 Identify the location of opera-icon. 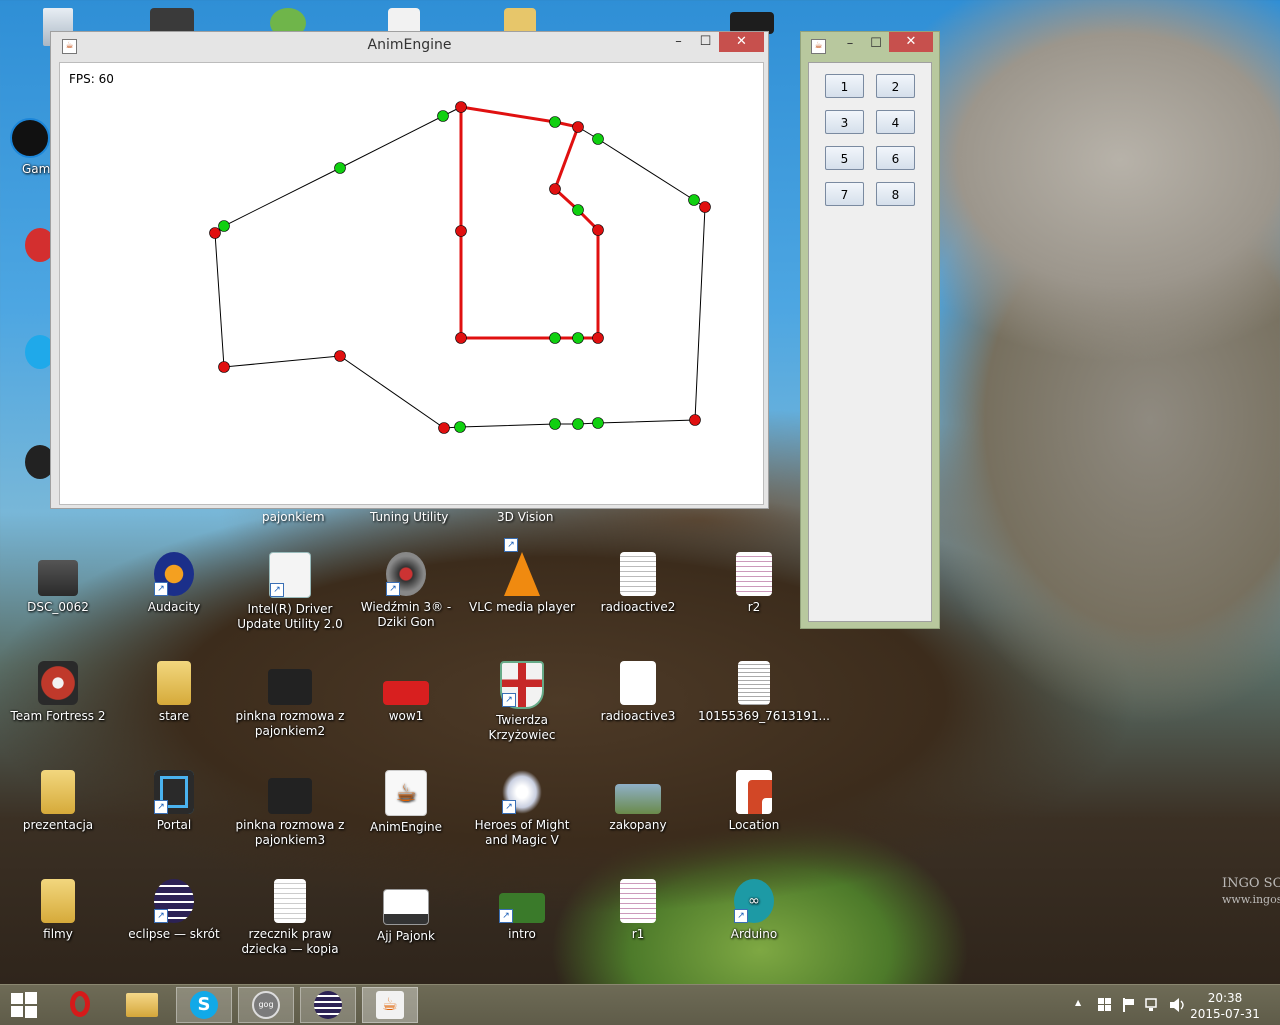
(80, 1004).